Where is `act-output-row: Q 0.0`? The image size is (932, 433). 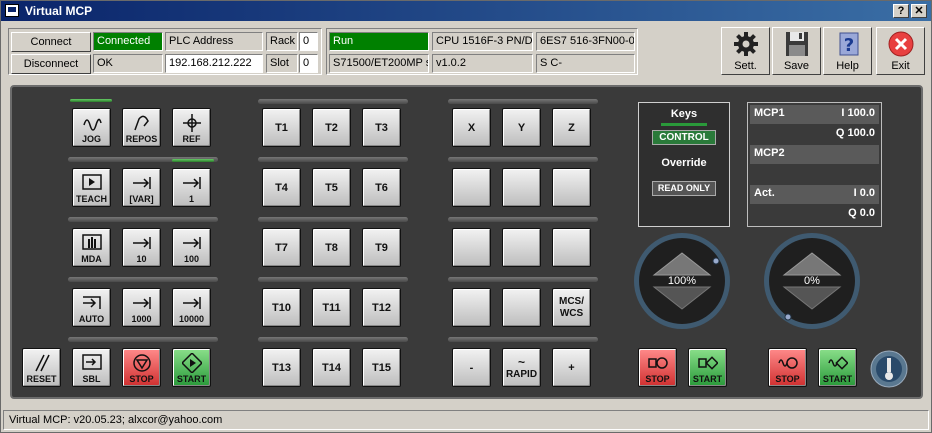 act-output-row: Q 0.0 is located at coordinates (814, 214).